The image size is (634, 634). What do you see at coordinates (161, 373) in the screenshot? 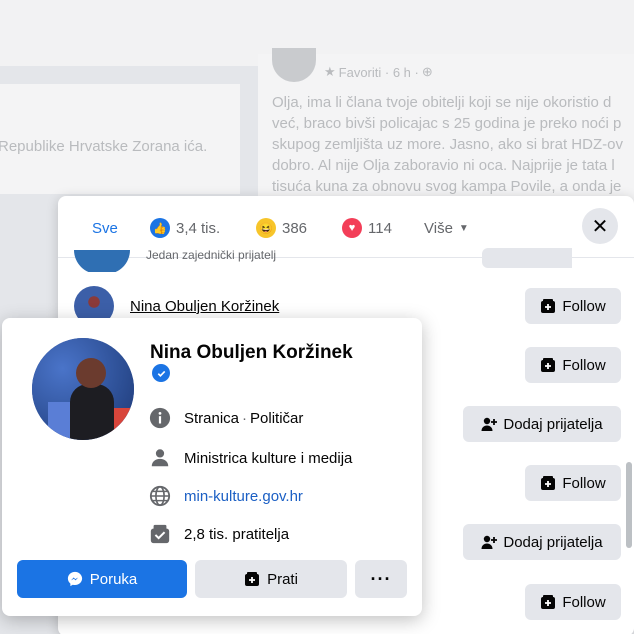
I see `verified-badge-icon` at bounding box center [161, 373].